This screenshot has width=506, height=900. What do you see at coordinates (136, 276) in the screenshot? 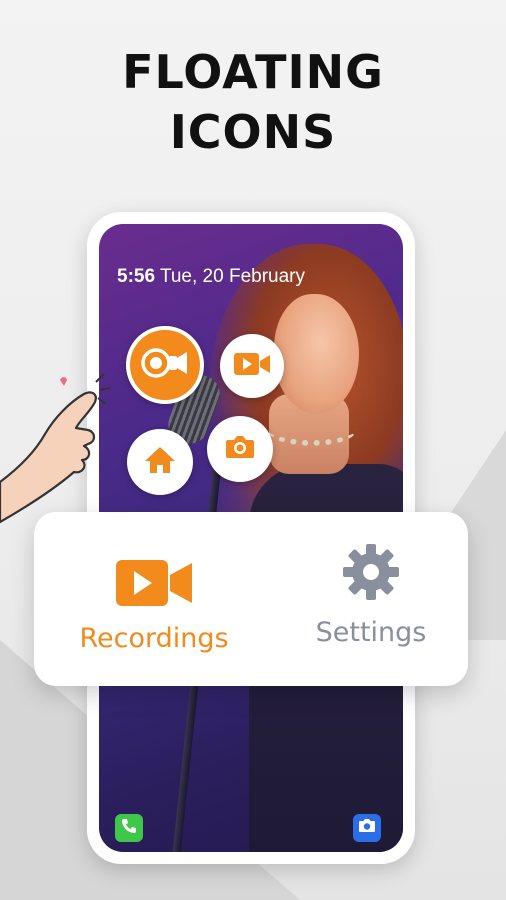
I see `clock-time: 5:56` at bounding box center [136, 276].